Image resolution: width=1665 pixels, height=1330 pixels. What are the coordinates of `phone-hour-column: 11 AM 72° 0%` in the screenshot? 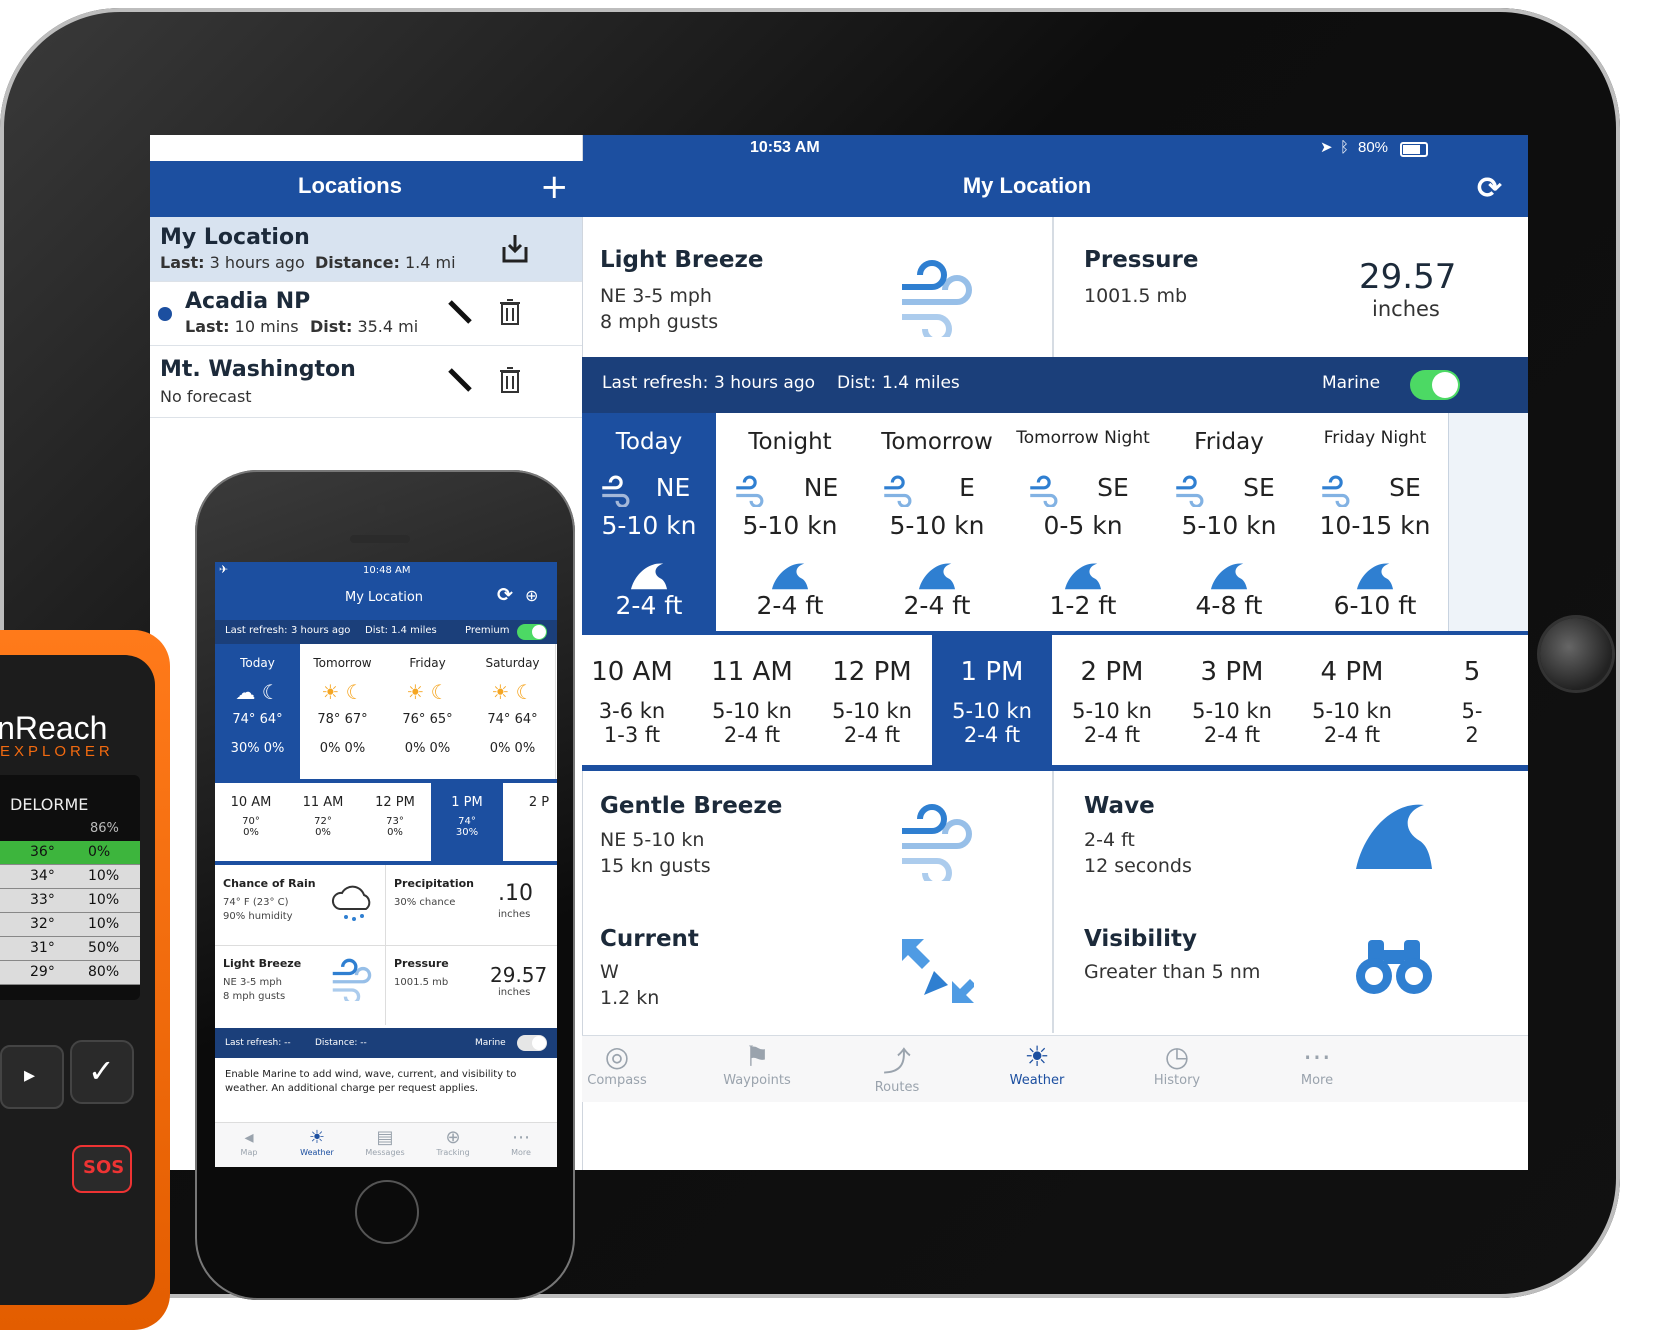 It's located at (323, 822).